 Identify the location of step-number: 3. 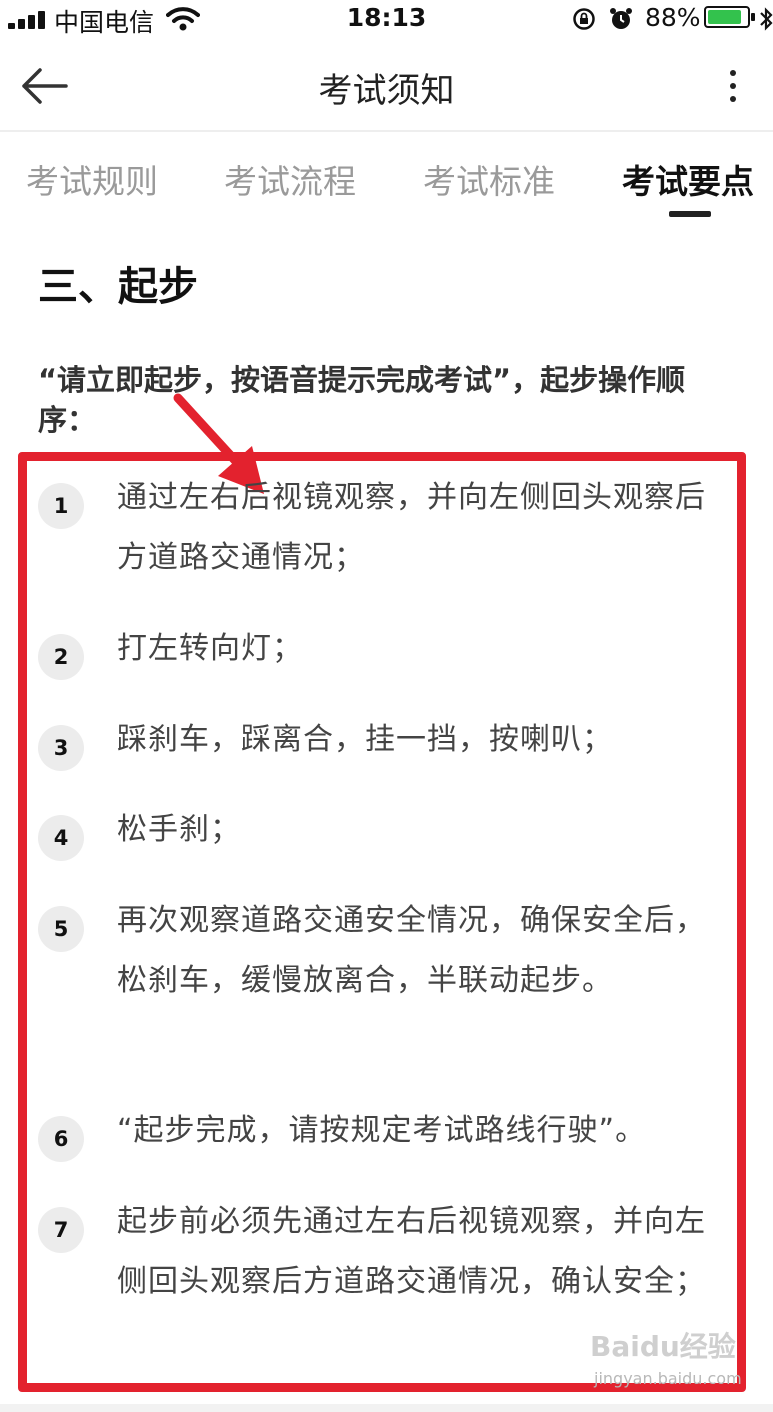
(61, 748).